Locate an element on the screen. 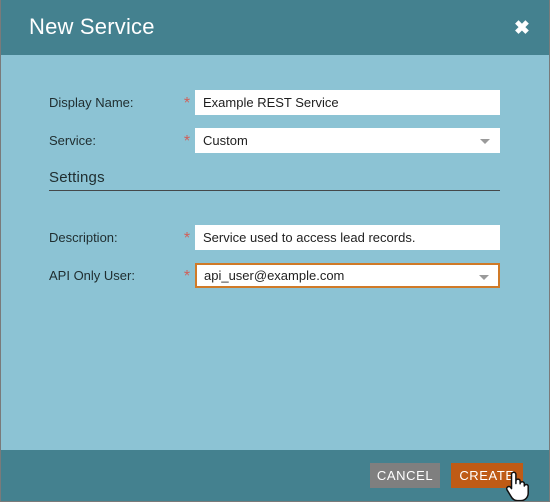  required-marker-api-only-user: * is located at coordinates (187, 276).